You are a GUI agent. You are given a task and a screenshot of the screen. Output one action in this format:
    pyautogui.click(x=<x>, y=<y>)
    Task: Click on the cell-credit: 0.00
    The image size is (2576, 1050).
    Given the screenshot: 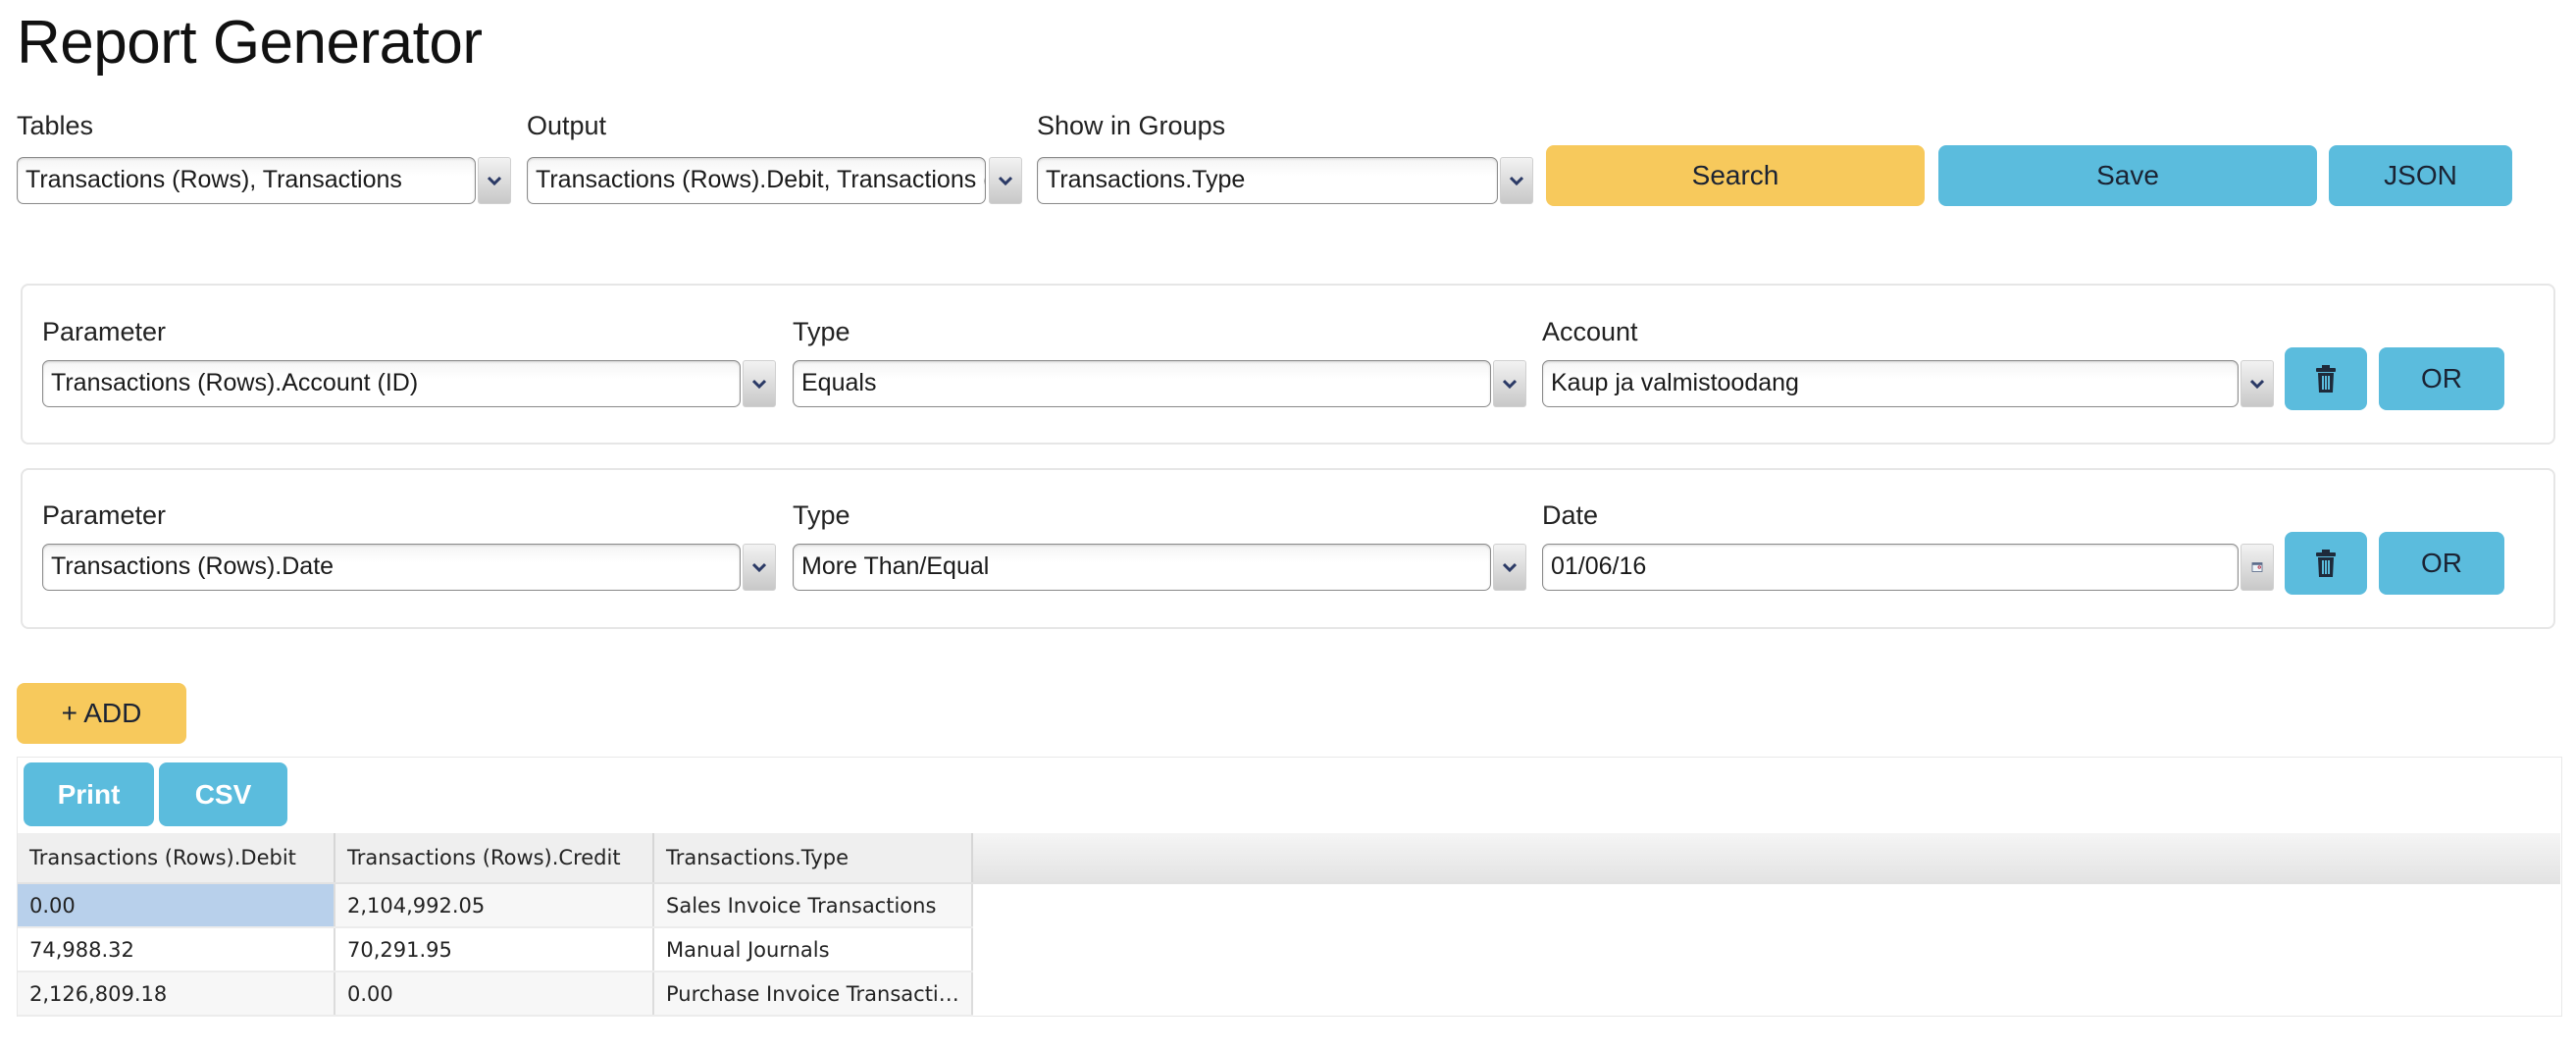 What is the action you would take?
    pyautogui.click(x=494, y=994)
    